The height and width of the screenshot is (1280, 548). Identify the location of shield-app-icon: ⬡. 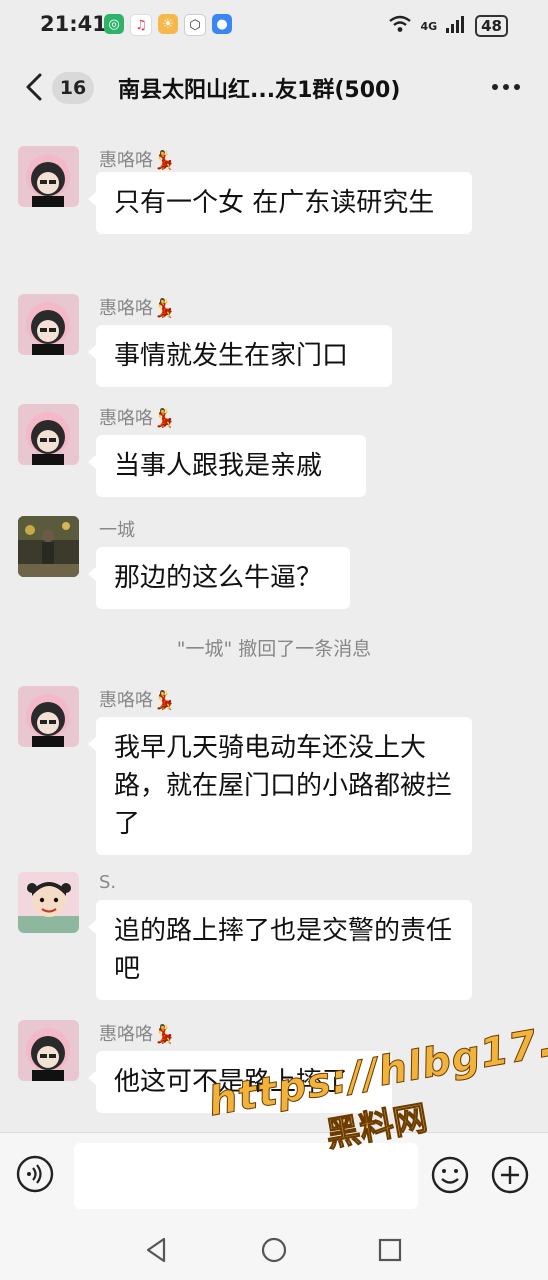
(195, 25).